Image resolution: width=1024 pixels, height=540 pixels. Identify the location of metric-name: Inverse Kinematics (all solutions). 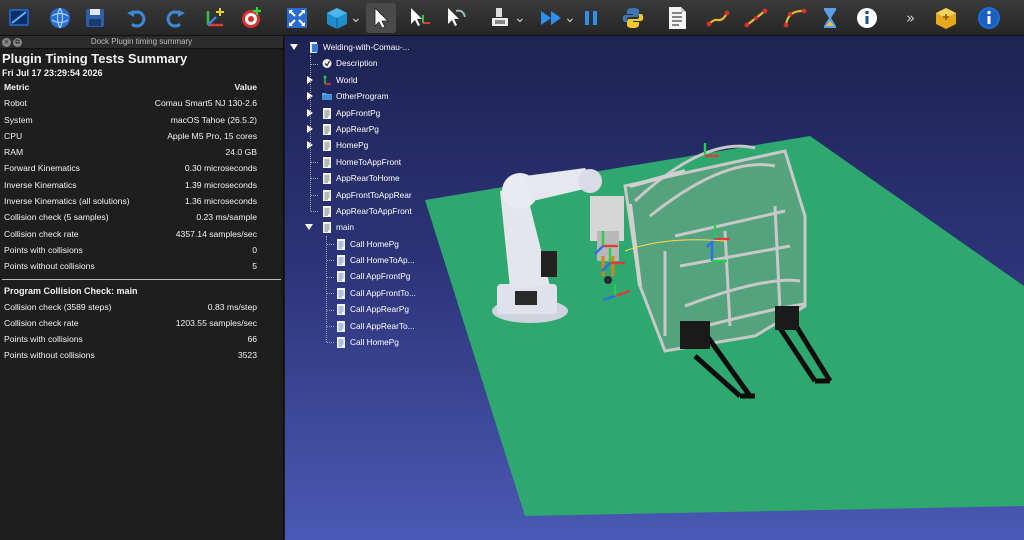
(67, 201).